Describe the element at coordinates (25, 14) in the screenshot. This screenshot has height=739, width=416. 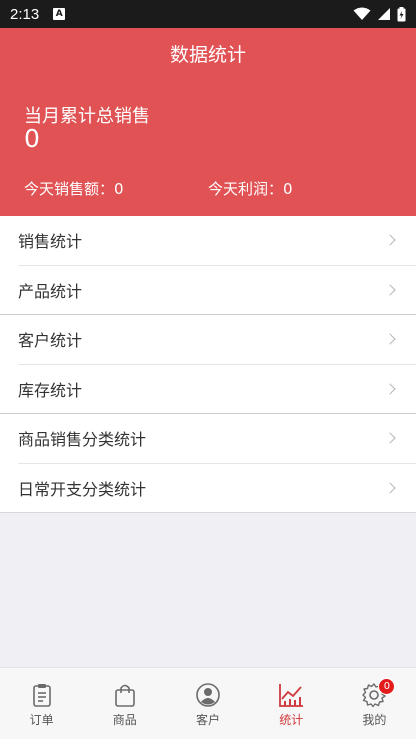
I see `status-time: 2:13` at that location.